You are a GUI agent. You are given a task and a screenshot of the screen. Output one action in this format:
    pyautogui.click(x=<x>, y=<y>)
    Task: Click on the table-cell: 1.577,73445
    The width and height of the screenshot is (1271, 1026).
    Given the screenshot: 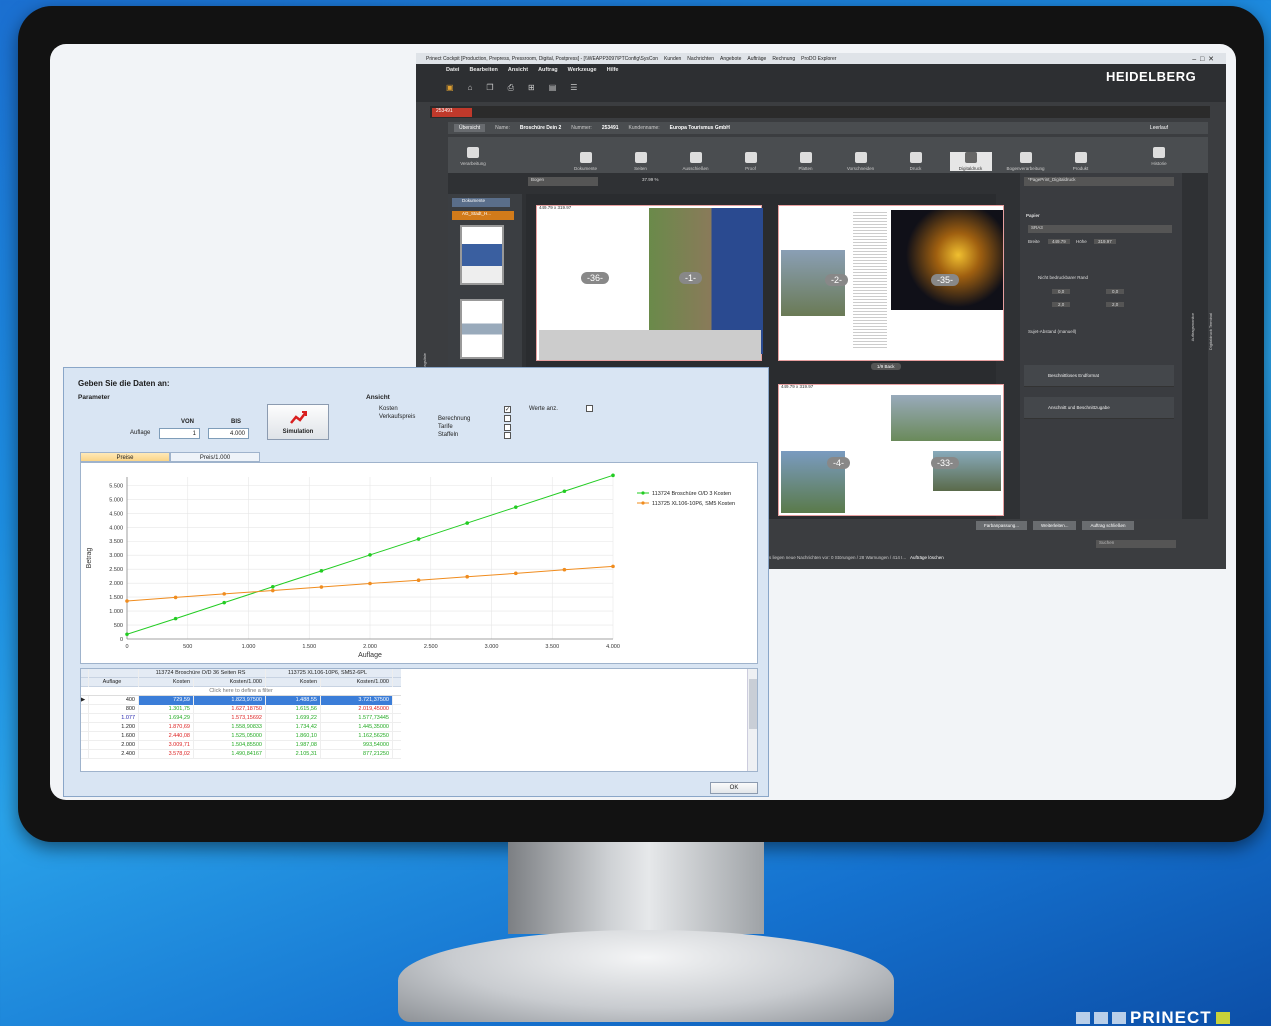 What is the action you would take?
    pyautogui.click(x=357, y=718)
    